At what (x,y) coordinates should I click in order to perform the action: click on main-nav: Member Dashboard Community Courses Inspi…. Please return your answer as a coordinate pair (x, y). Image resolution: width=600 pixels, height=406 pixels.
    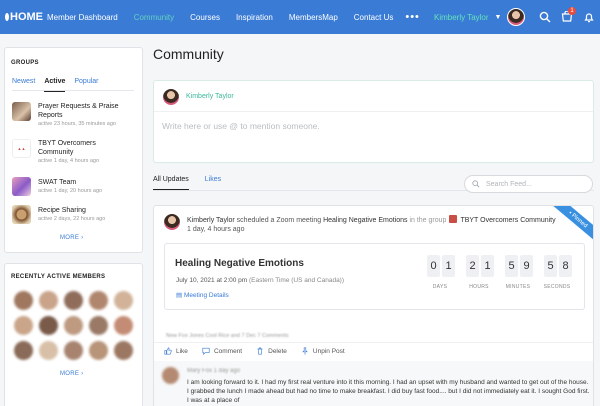
    Looking at the image, I should click on (233, 17).